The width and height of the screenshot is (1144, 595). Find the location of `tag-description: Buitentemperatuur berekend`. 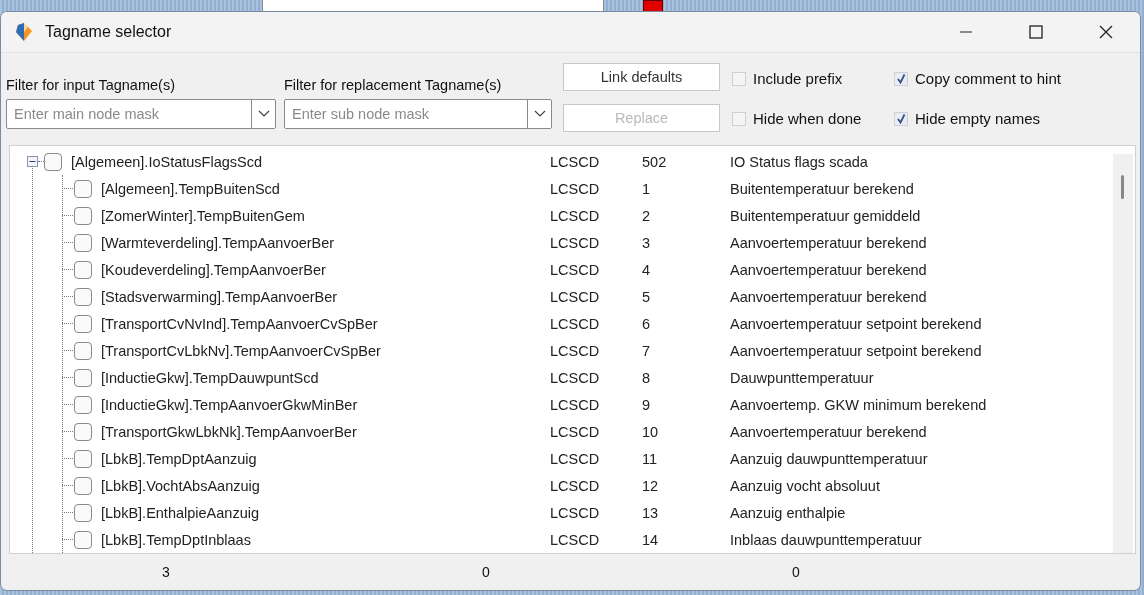

tag-description: Buitentemperatuur berekend is located at coordinates (822, 188).